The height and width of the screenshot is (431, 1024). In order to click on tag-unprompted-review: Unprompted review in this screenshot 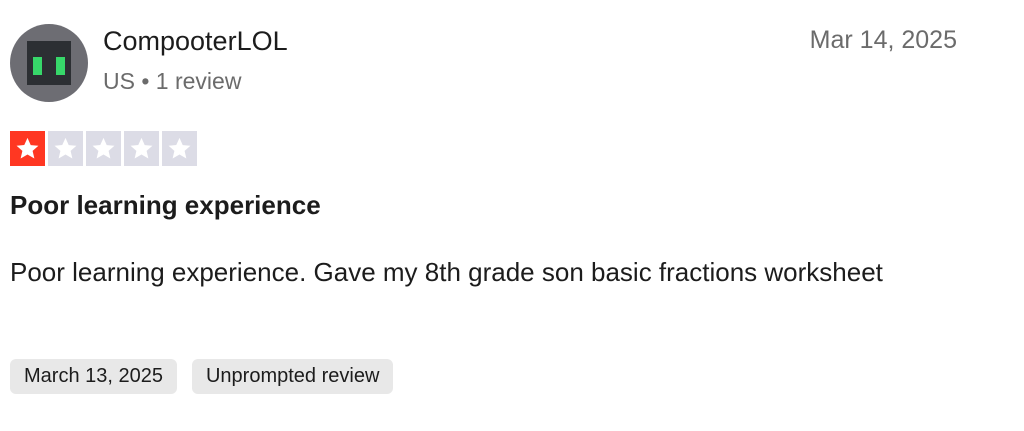, I will do `click(292, 376)`.